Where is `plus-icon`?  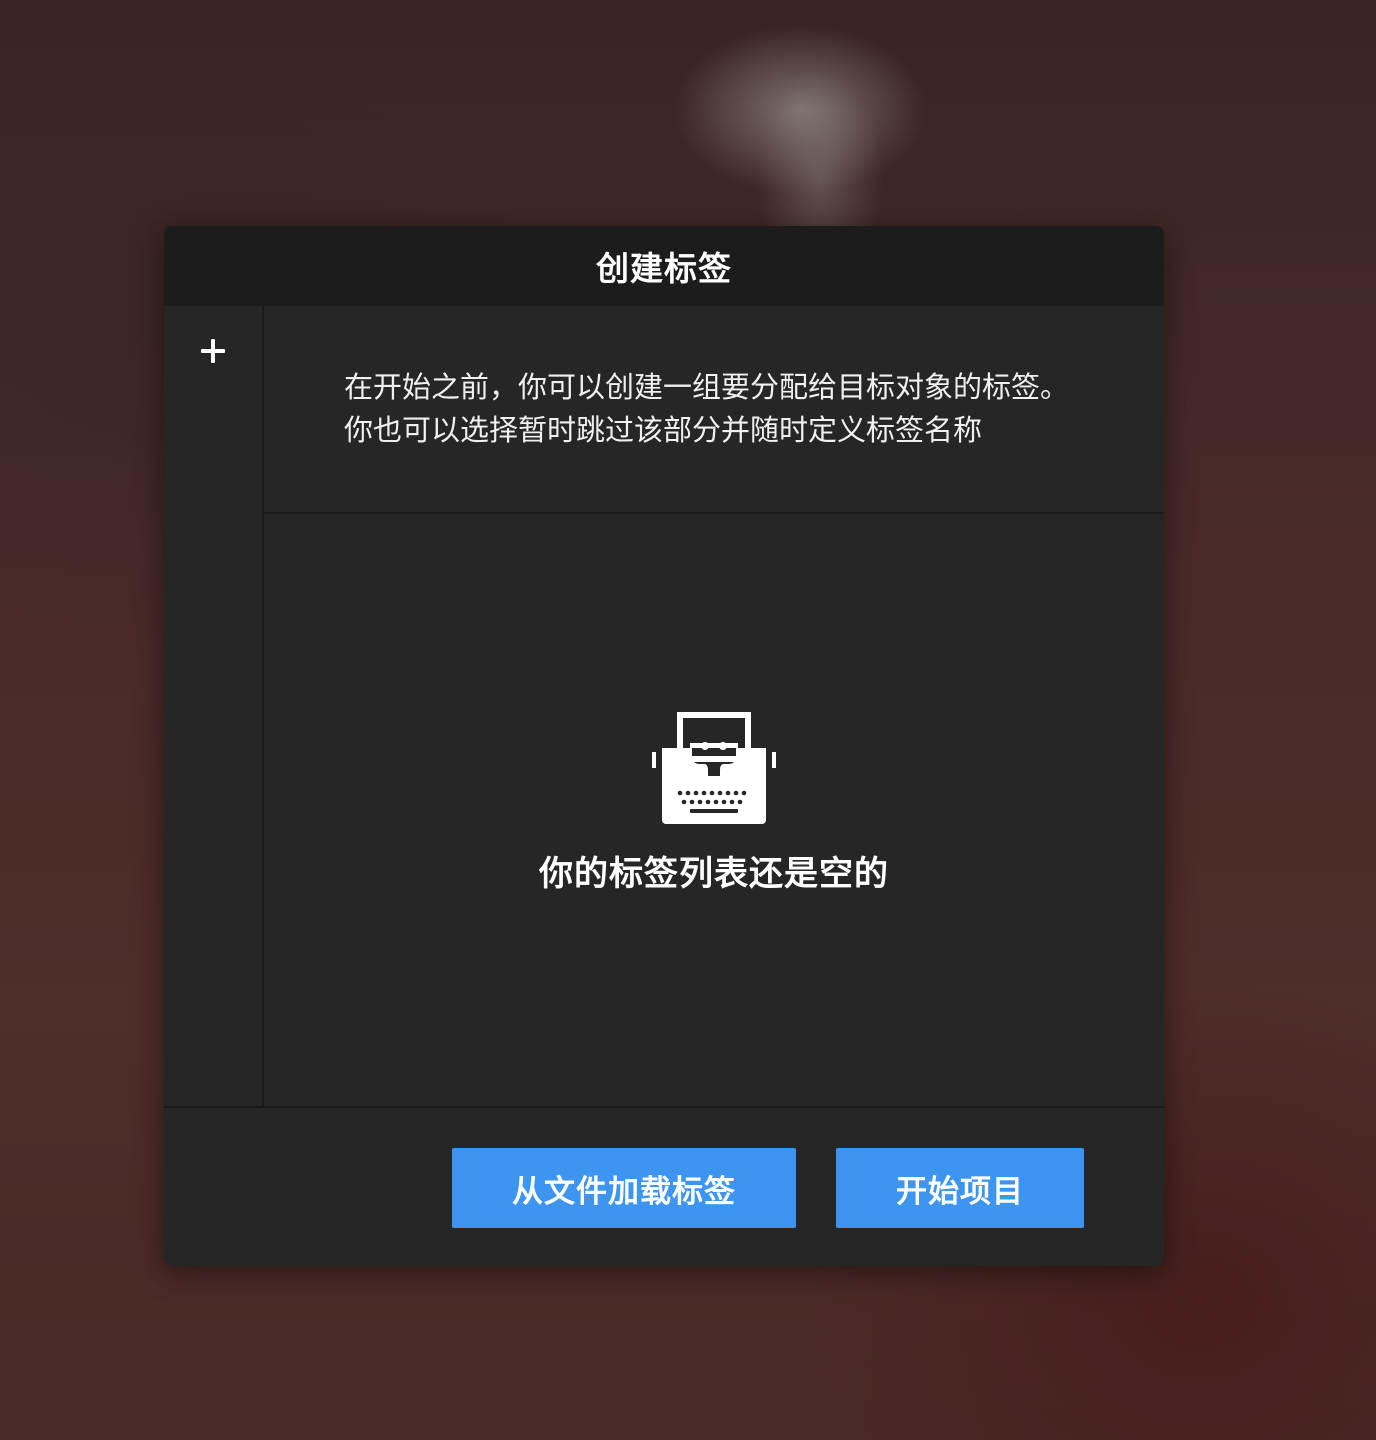
plus-icon is located at coordinates (213, 351).